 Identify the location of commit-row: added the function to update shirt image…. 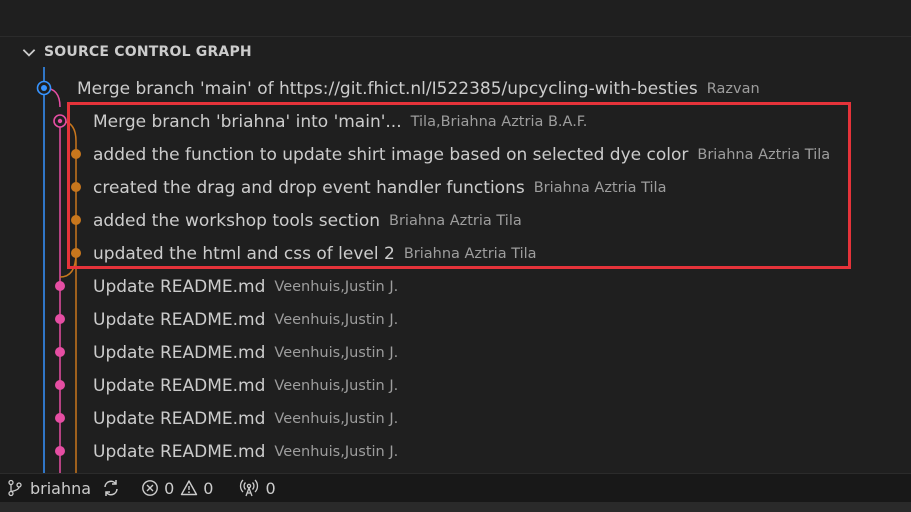
(455, 154).